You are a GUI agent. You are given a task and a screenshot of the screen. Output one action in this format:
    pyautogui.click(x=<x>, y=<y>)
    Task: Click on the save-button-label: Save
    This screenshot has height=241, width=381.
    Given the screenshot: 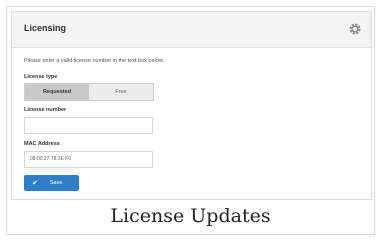 What is the action you would take?
    pyautogui.click(x=56, y=183)
    